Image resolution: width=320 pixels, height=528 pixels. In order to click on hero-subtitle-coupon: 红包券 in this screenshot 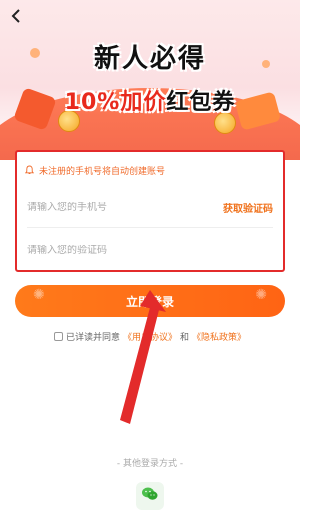, I will do `click(201, 102)`.